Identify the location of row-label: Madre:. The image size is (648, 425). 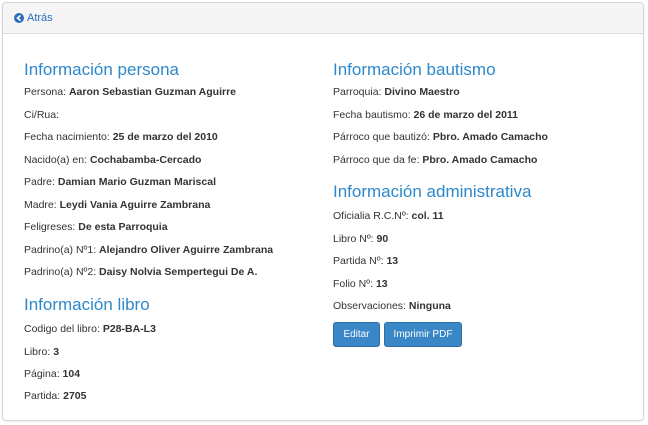
(40, 205).